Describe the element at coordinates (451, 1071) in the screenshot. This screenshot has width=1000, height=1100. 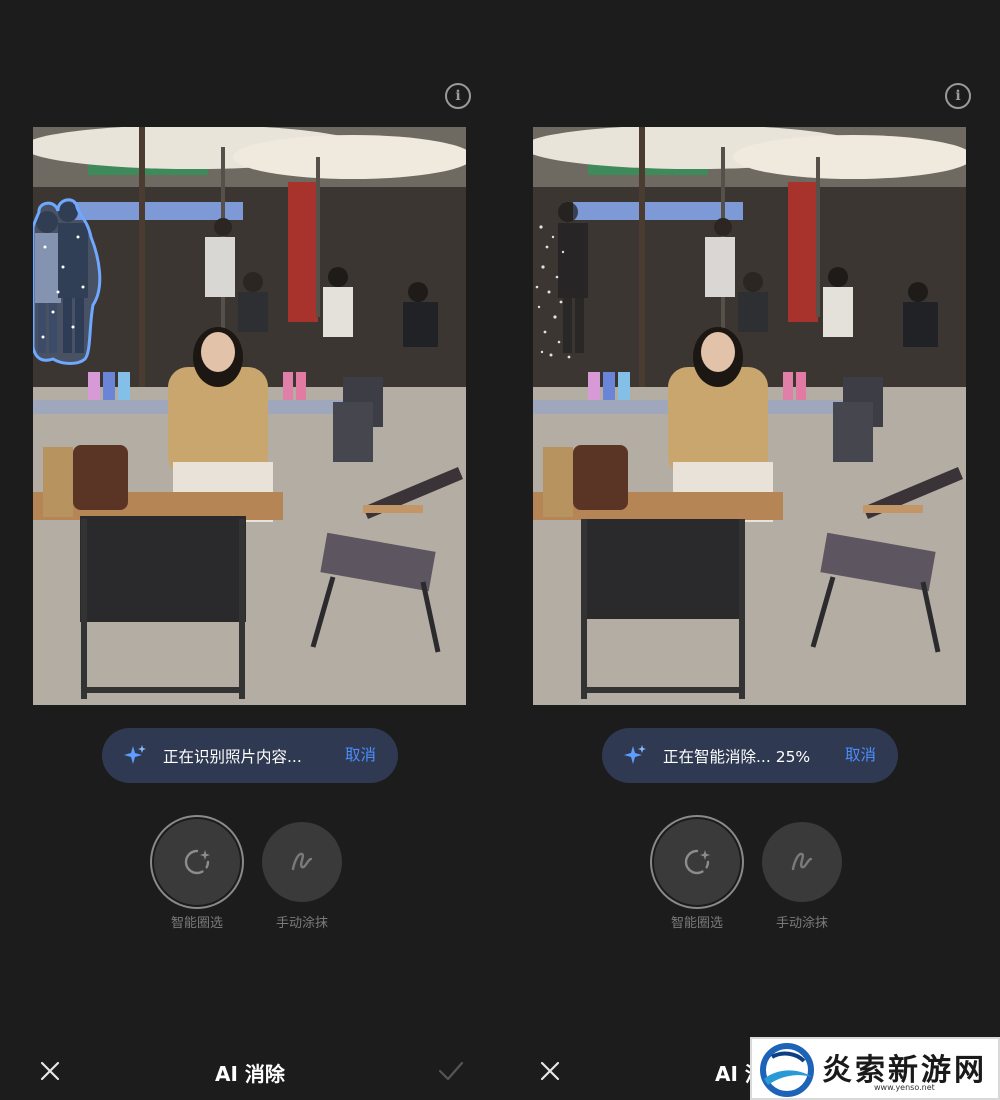
I see `check-icon` at that location.